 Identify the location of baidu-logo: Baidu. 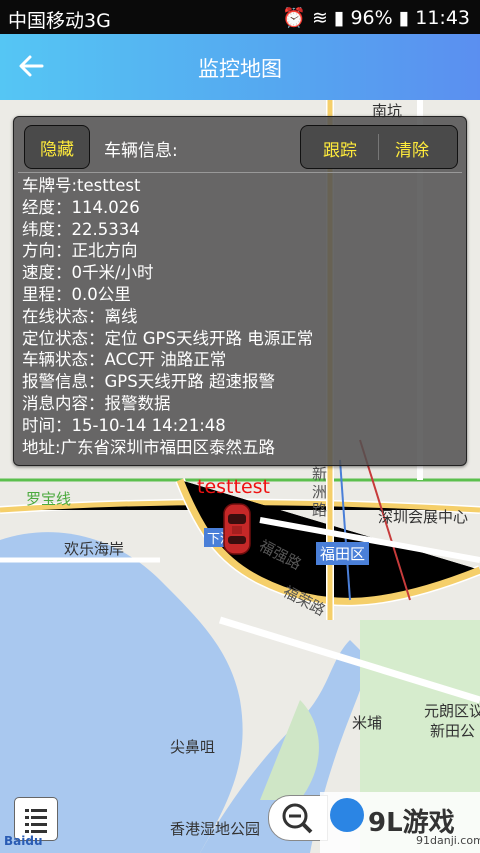
(23, 841).